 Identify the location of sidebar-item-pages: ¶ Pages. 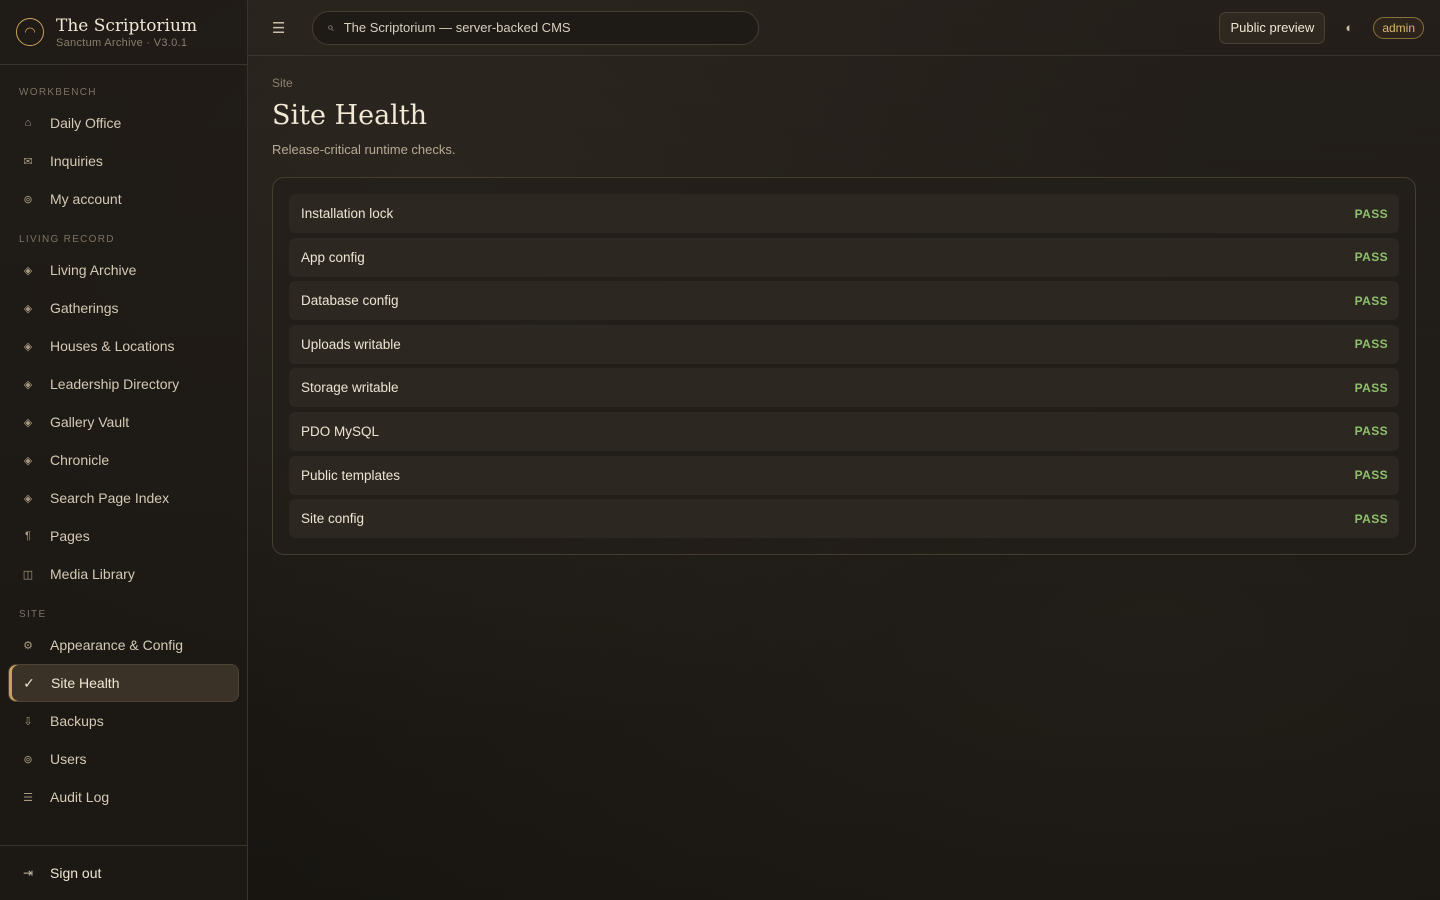
(123, 536).